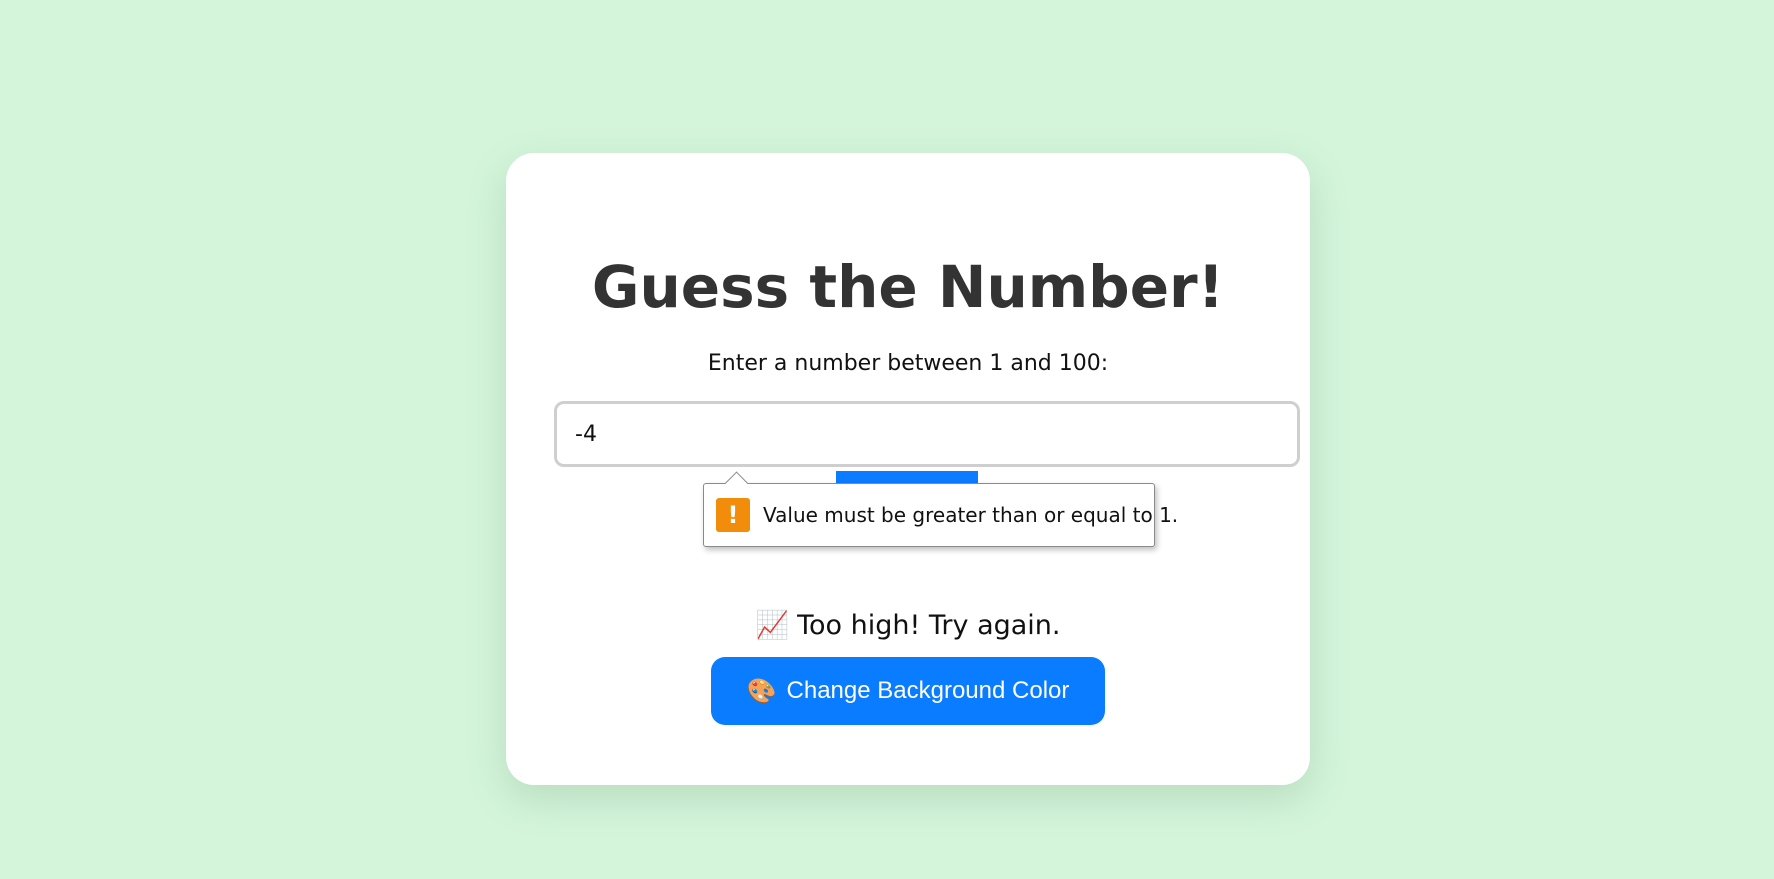 The width and height of the screenshot is (1774, 879). What do you see at coordinates (927, 434) in the screenshot?
I see `guess-input` at bounding box center [927, 434].